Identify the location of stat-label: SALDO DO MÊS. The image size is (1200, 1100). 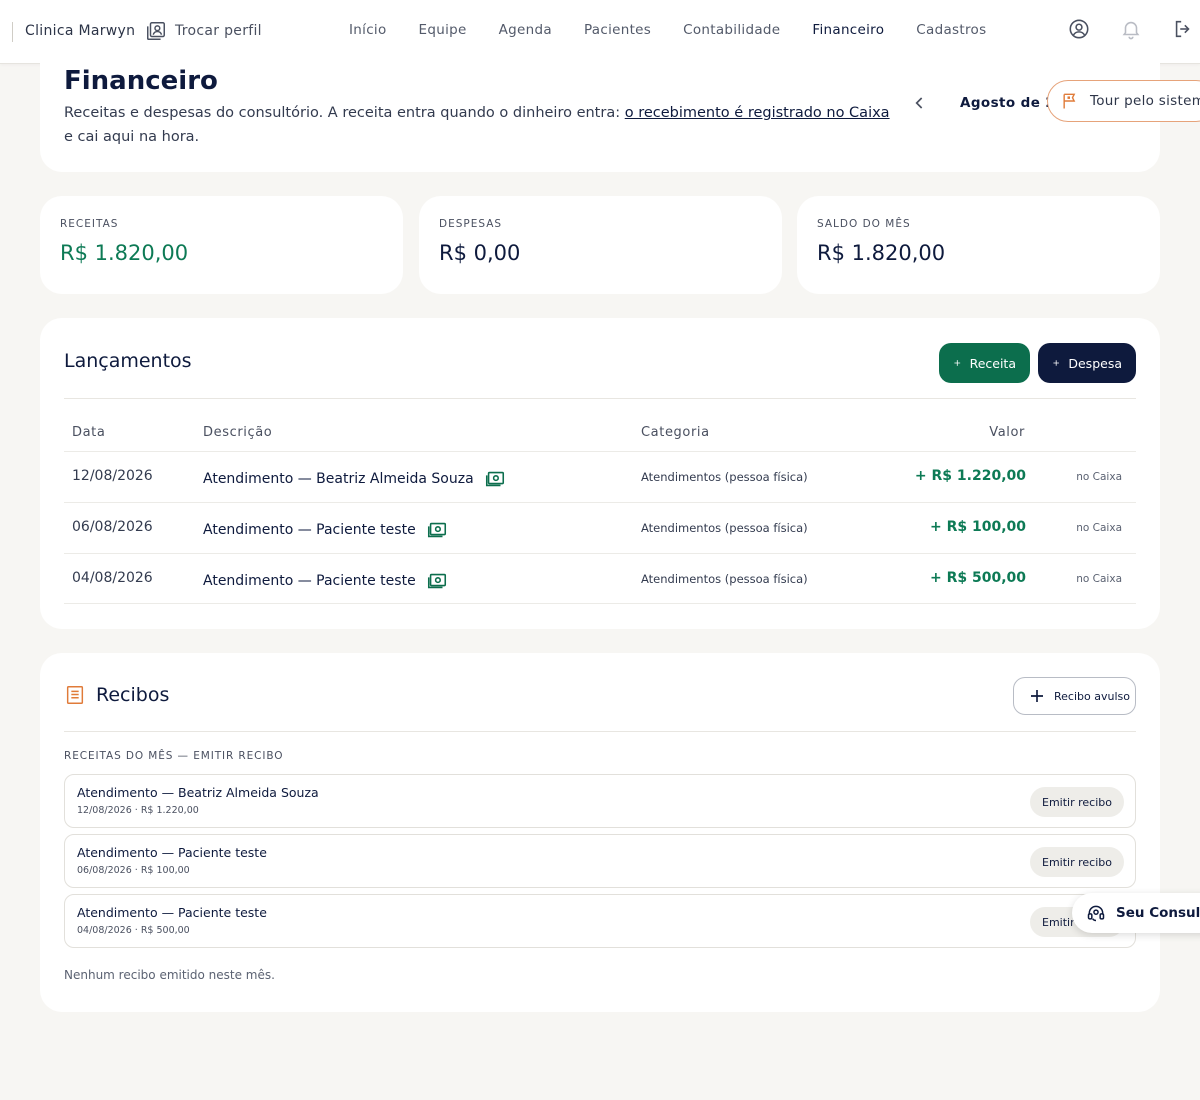
(864, 224).